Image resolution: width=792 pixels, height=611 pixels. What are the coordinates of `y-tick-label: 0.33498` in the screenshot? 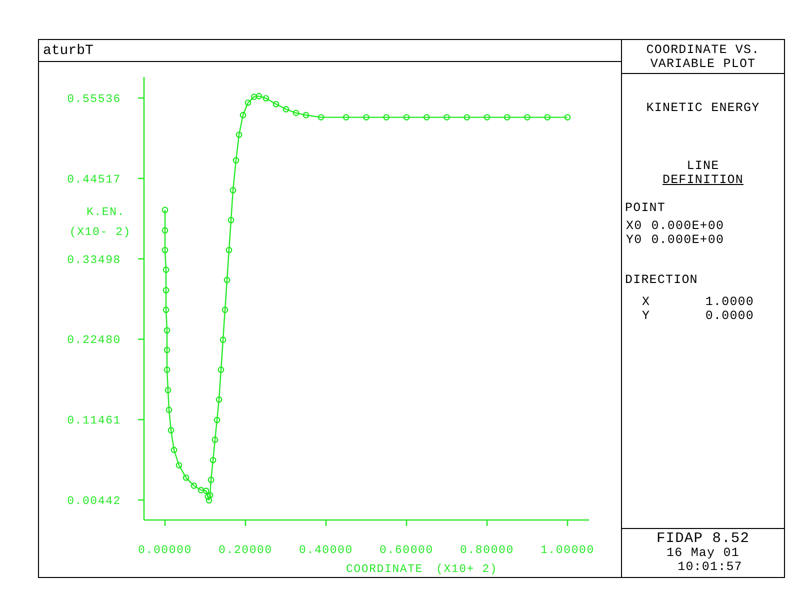 It's located at (94, 260).